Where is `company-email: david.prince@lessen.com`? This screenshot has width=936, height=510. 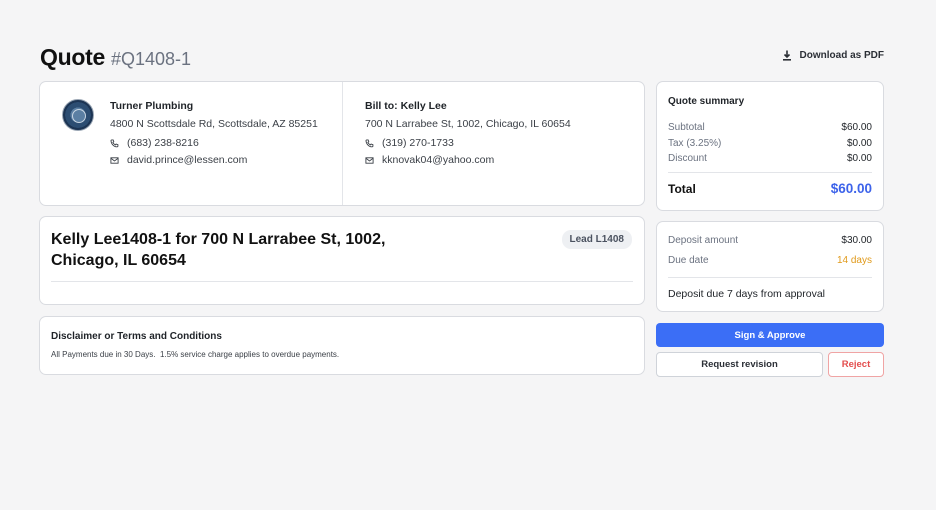 company-email: david.prince@lessen.com is located at coordinates (220, 160).